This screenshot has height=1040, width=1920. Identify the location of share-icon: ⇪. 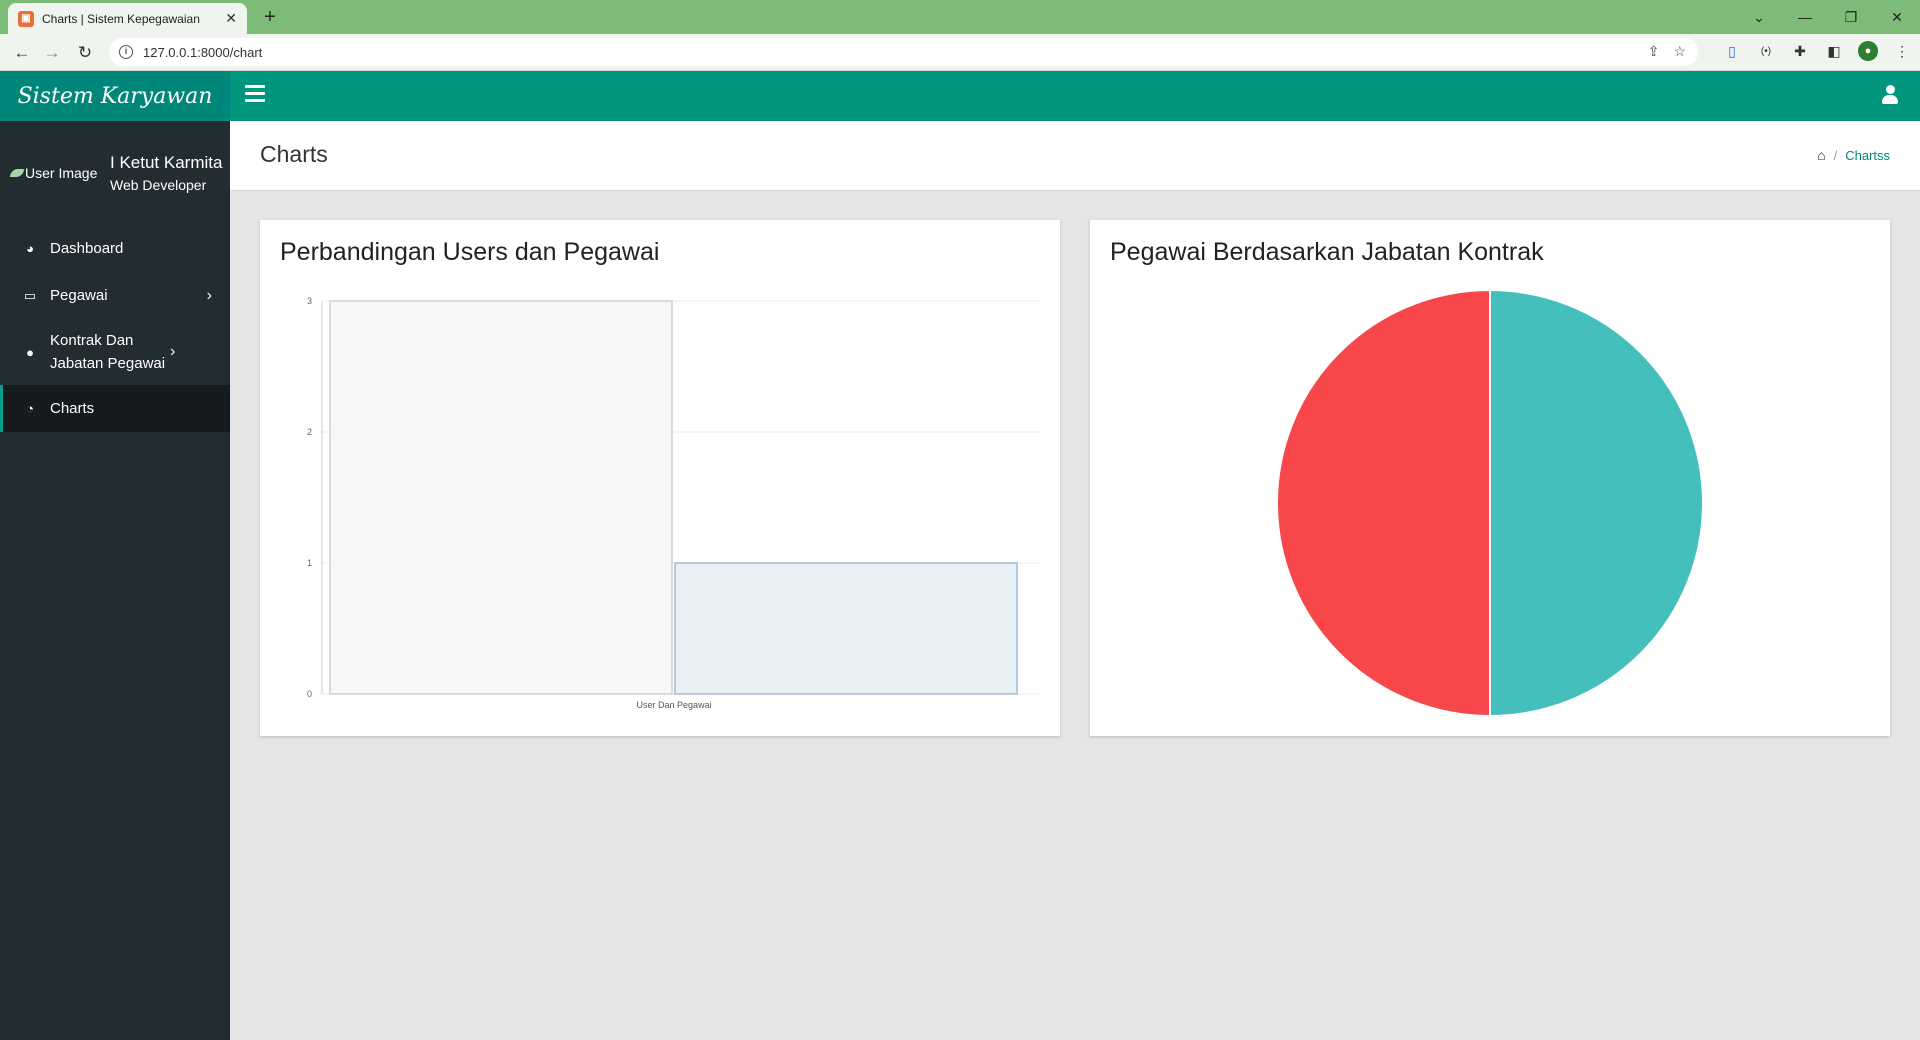
(1654, 51).